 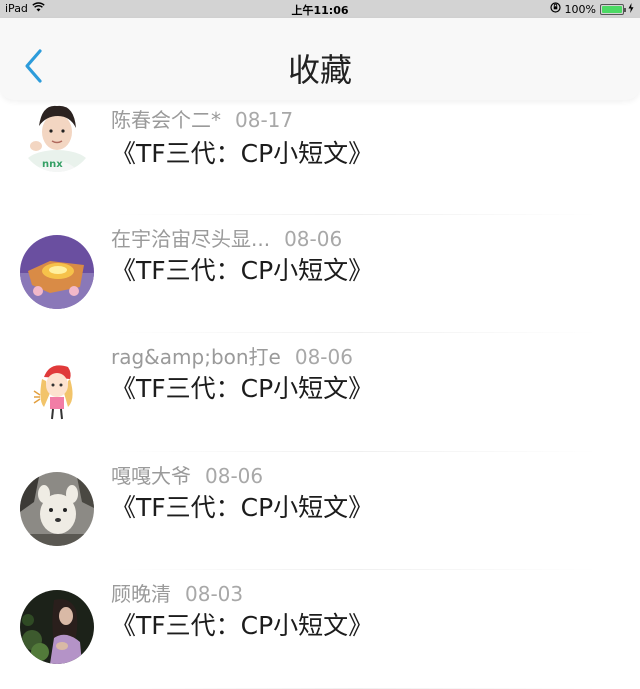 What do you see at coordinates (613, 9) in the screenshot?
I see `battery-icon` at bounding box center [613, 9].